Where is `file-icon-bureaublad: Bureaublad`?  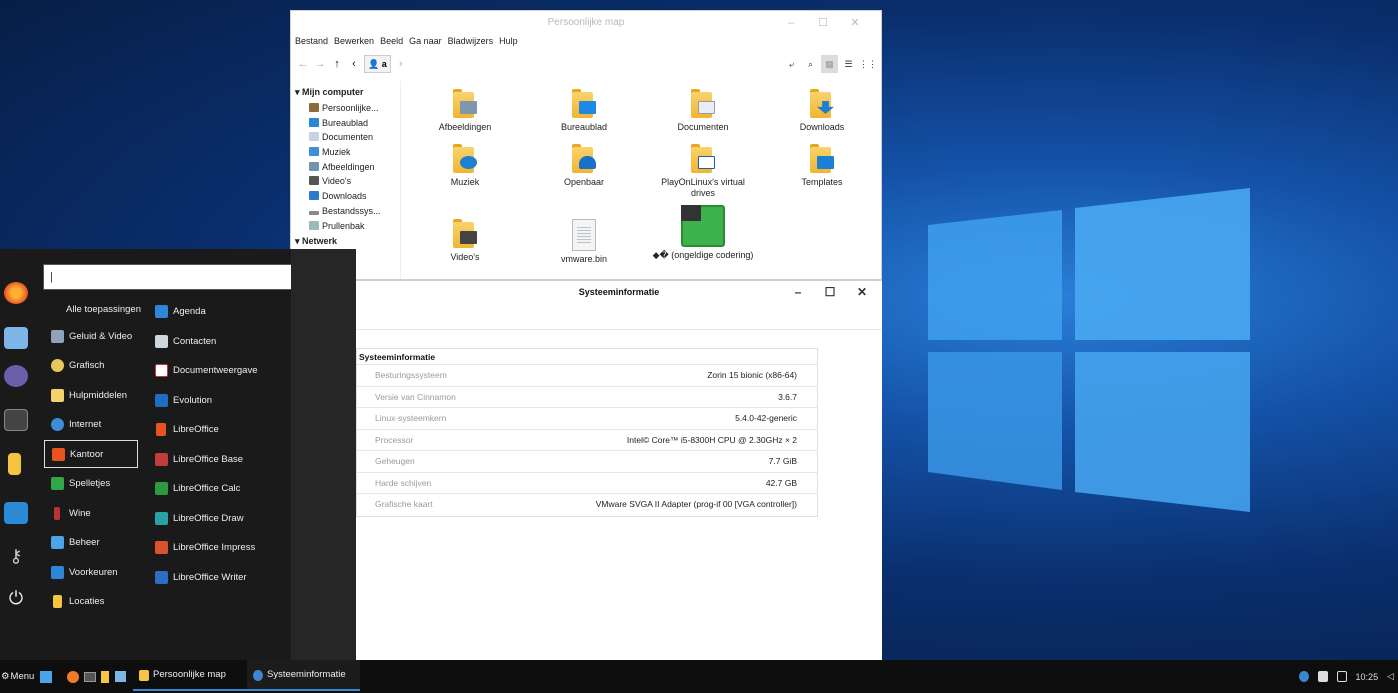 file-icon-bureaublad: Bureaublad is located at coordinates (584, 111).